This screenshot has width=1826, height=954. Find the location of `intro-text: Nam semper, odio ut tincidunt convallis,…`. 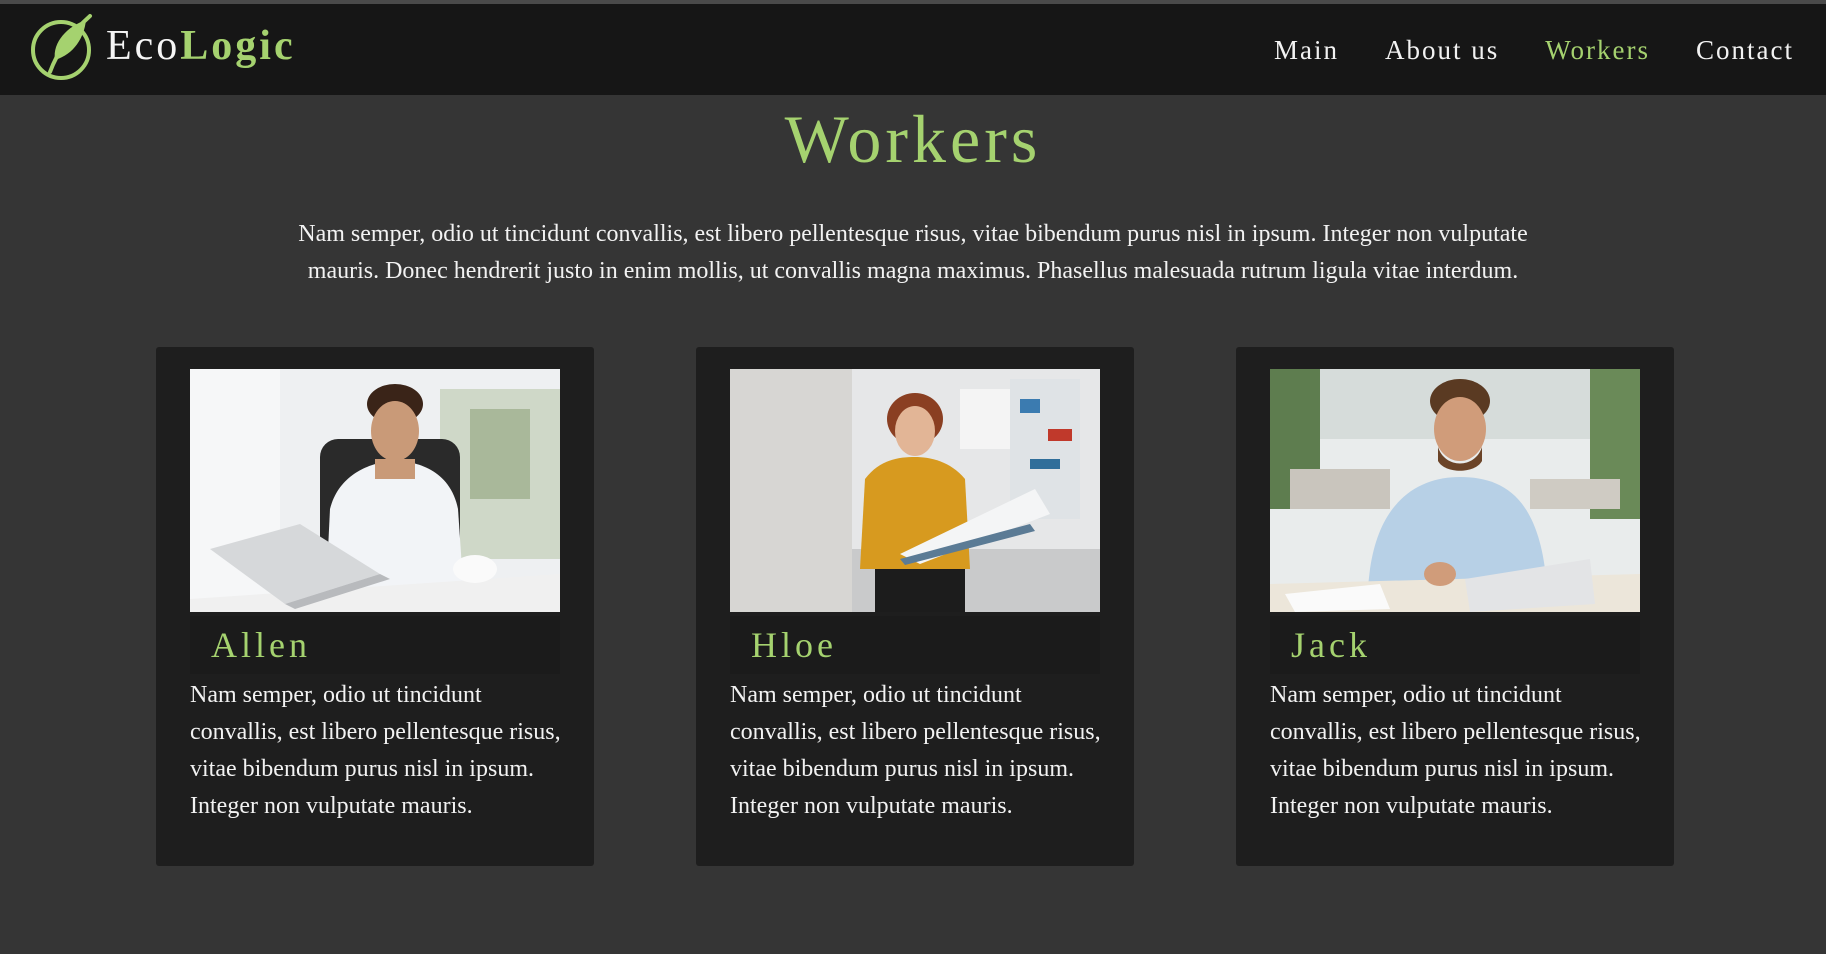

intro-text: Nam semper, odio ut tincidunt convallis,… is located at coordinates (913, 252).